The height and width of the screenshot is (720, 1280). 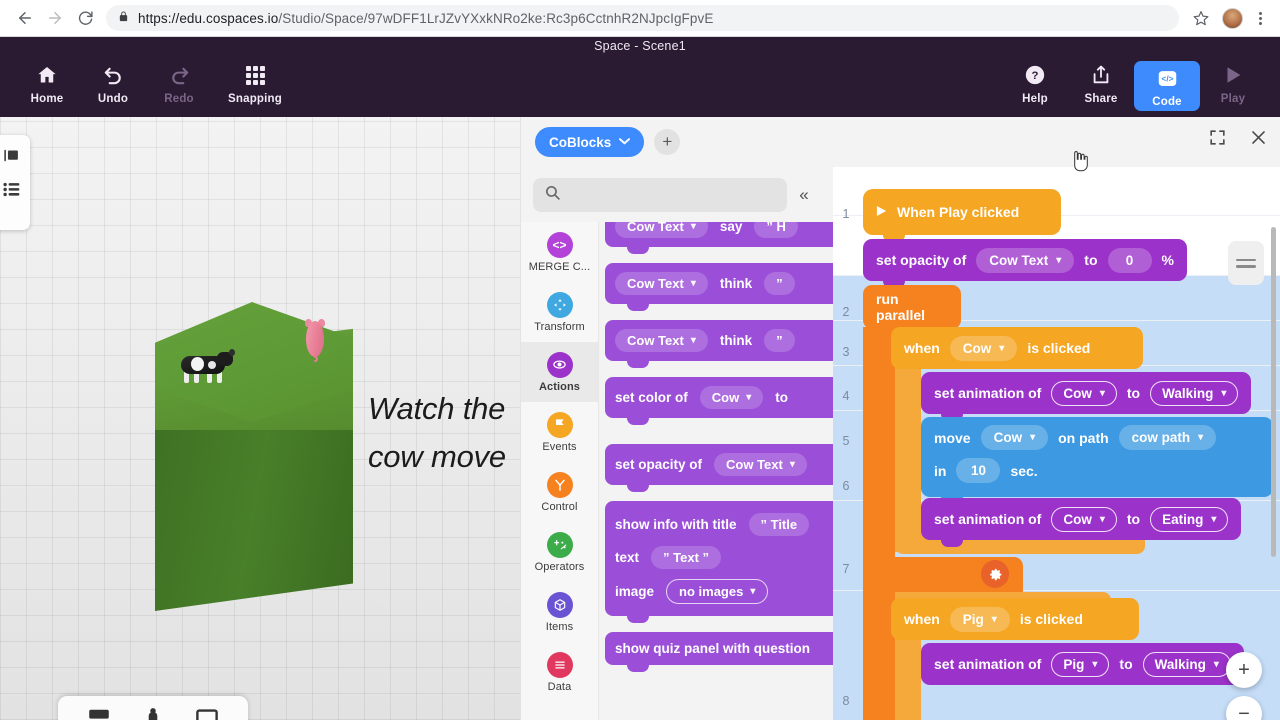 What do you see at coordinates (206, 714) in the screenshot?
I see `camera-icon` at bounding box center [206, 714].